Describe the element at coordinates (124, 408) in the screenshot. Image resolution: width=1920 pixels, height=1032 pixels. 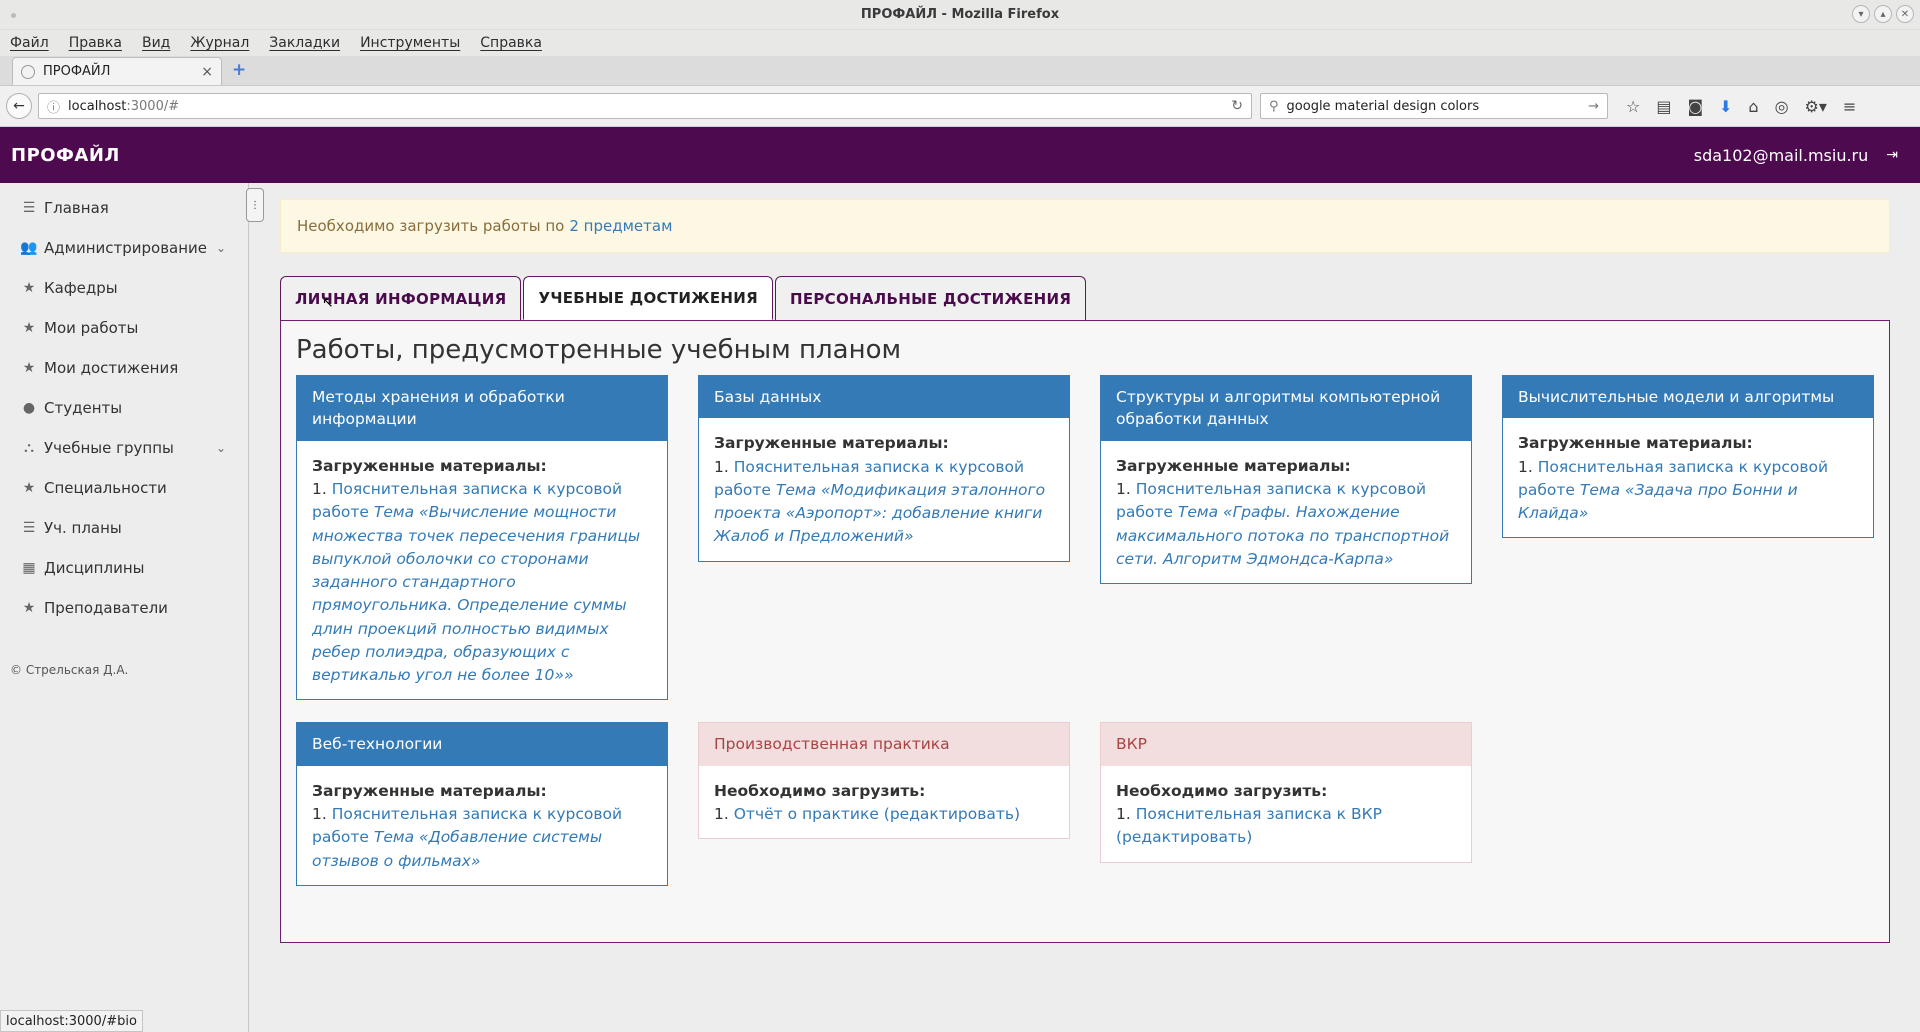
I see `sidebar-item-students: ● Студенты` at that location.